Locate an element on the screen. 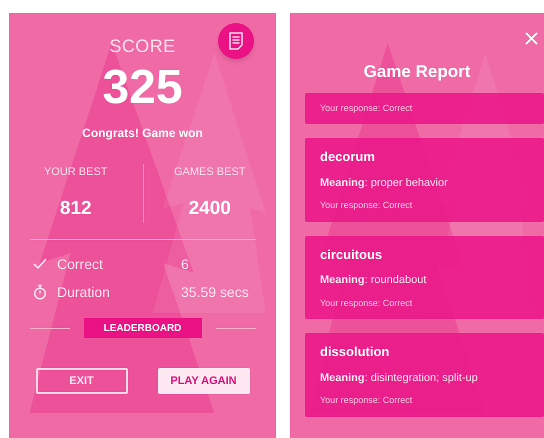 This screenshot has height=438, width=544. action-button: EXIT is located at coordinates (82, 381).